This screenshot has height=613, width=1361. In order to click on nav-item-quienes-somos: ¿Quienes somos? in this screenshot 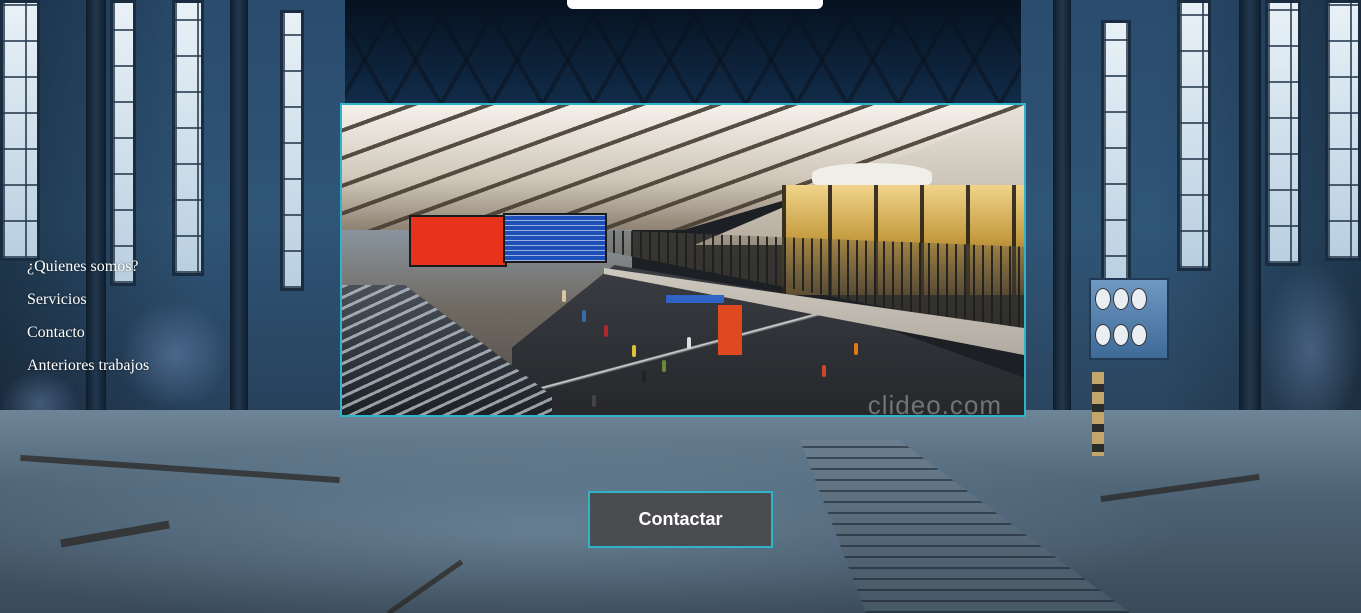, I will do `click(88, 273)`.